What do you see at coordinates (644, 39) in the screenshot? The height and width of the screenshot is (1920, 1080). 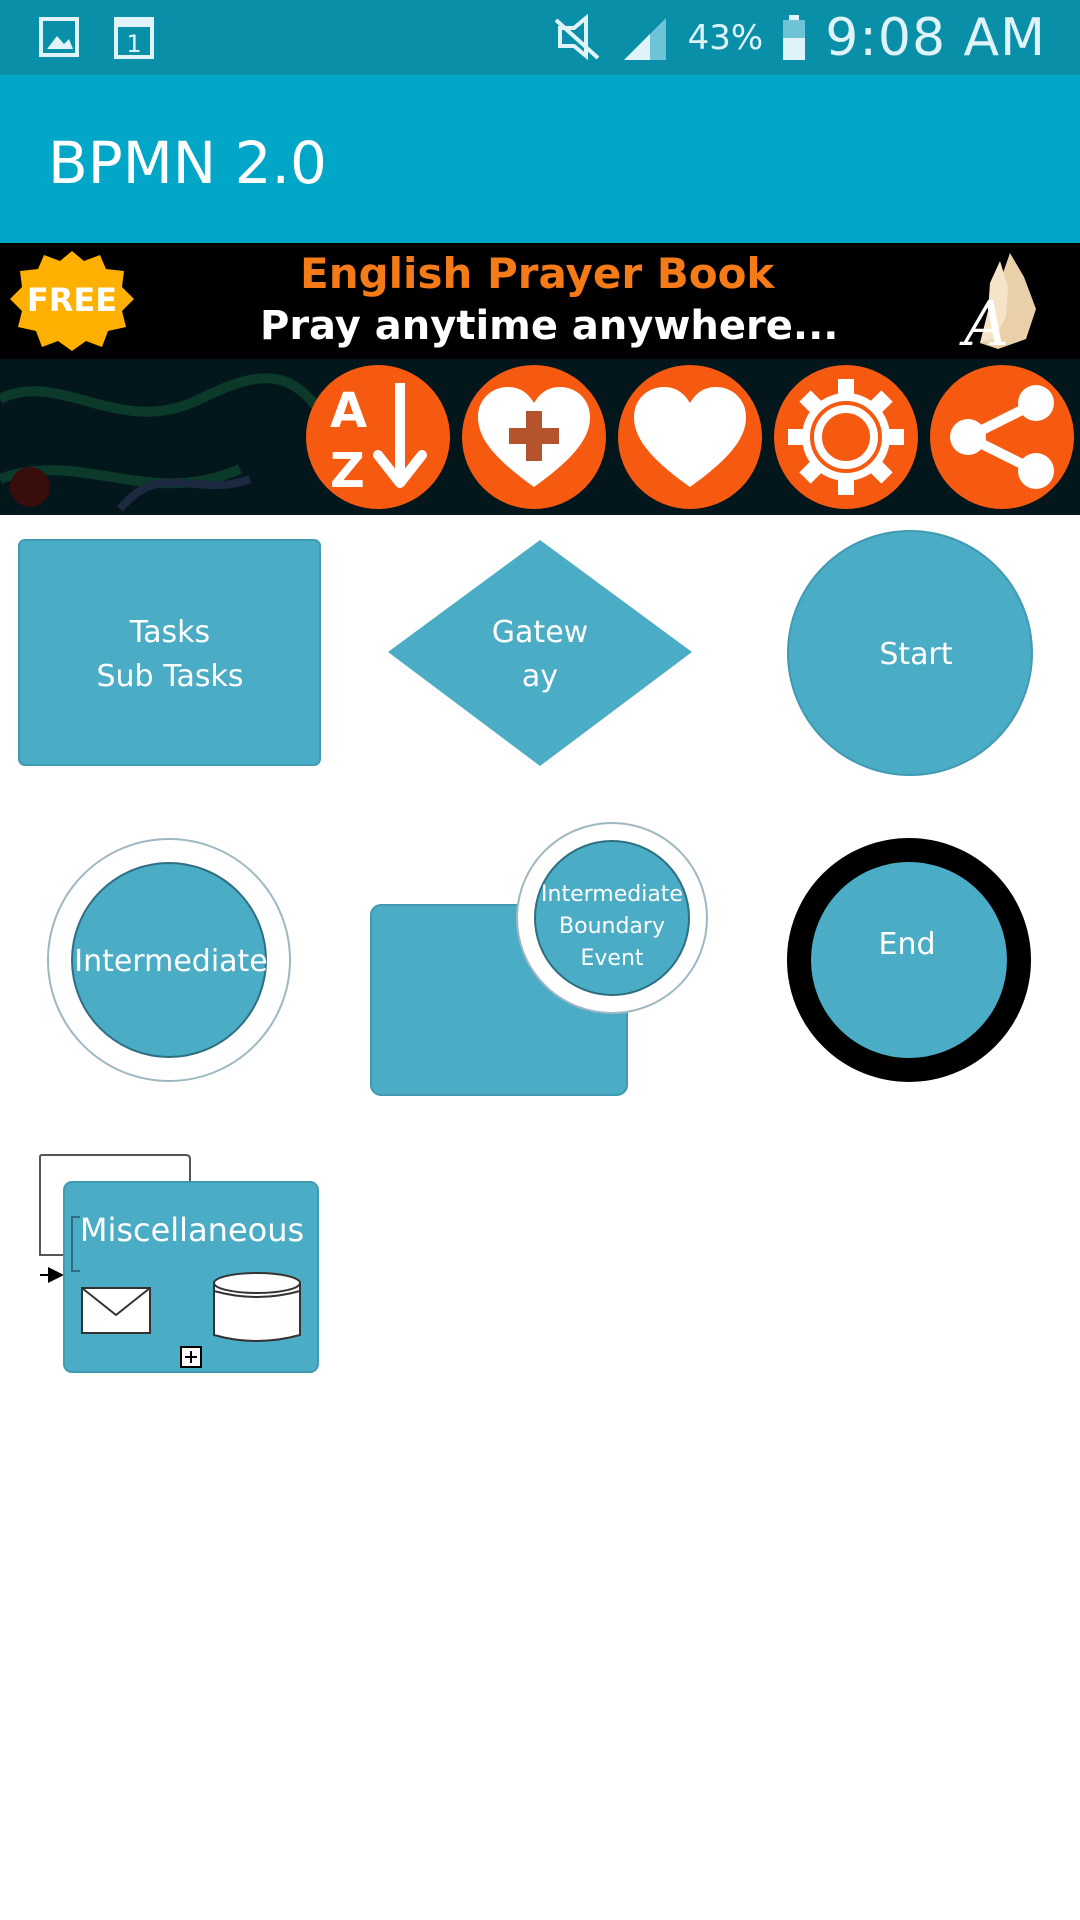 I see `signal-icon` at bounding box center [644, 39].